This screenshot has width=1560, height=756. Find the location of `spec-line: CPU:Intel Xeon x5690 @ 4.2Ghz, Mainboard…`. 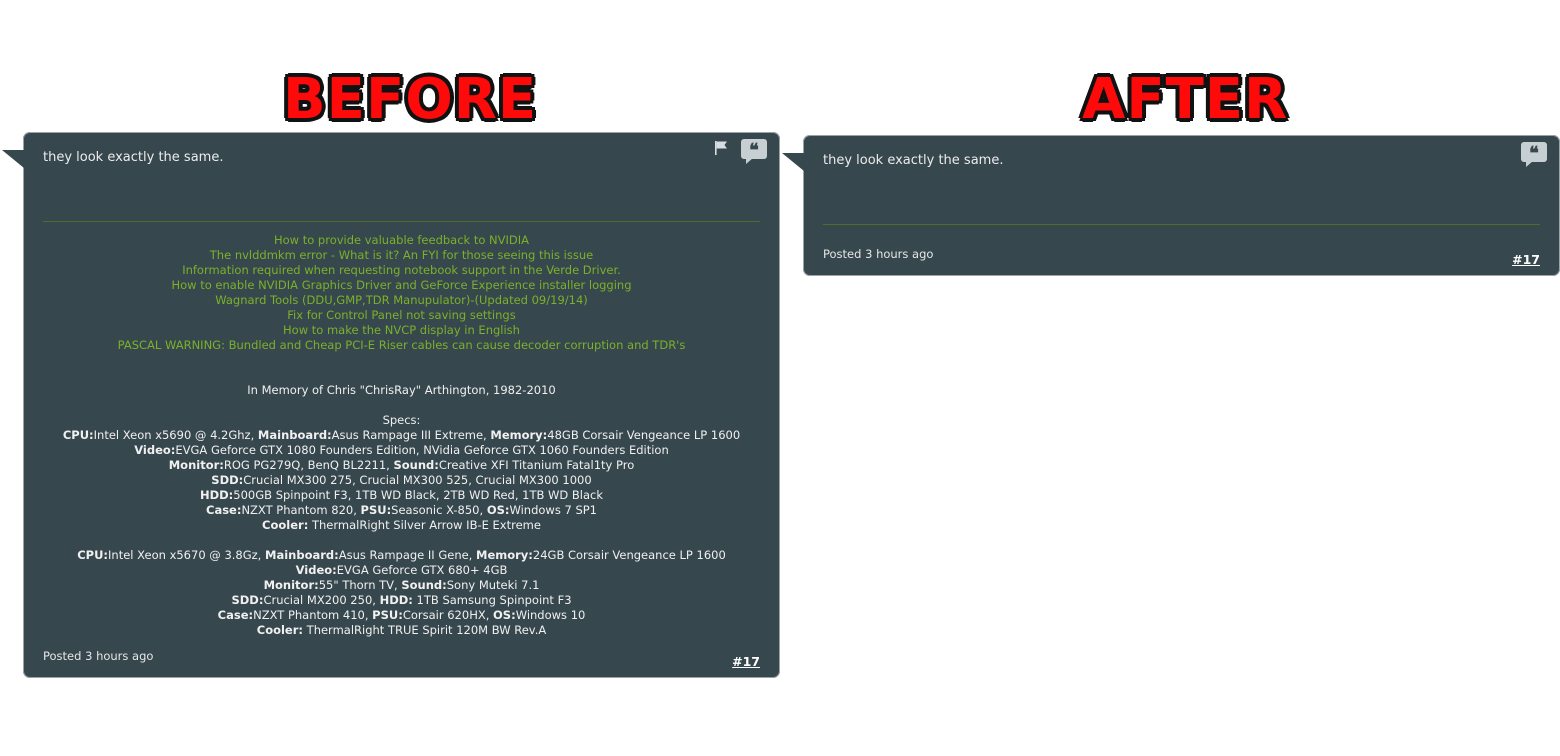

spec-line: CPU:Intel Xeon x5690 @ 4.2Ghz, Mainboard… is located at coordinates (401, 435).